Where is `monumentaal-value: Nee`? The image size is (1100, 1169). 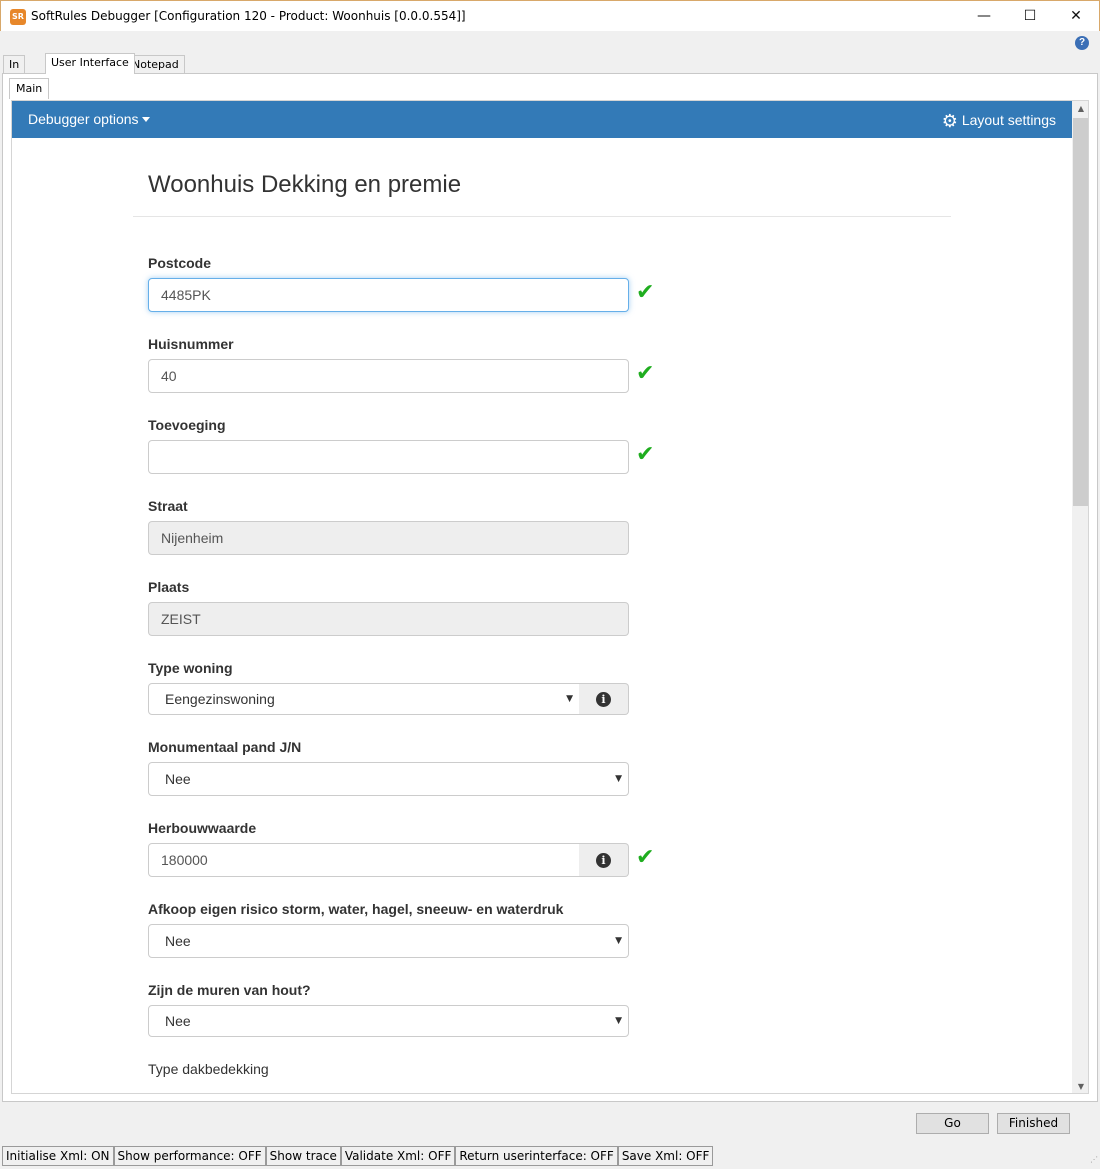
monumentaal-value: Nee is located at coordinates (178, 779).